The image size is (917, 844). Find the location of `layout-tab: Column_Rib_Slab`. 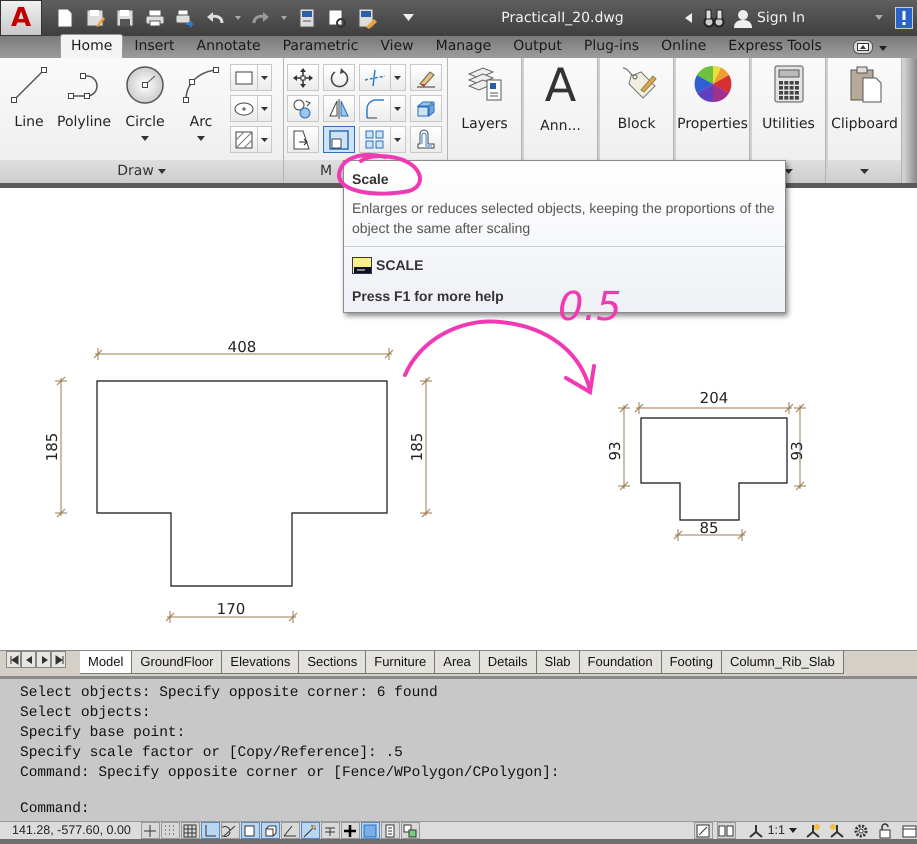

layout-tab: Column_Rib_Slab is located at coordinates (783, 662).